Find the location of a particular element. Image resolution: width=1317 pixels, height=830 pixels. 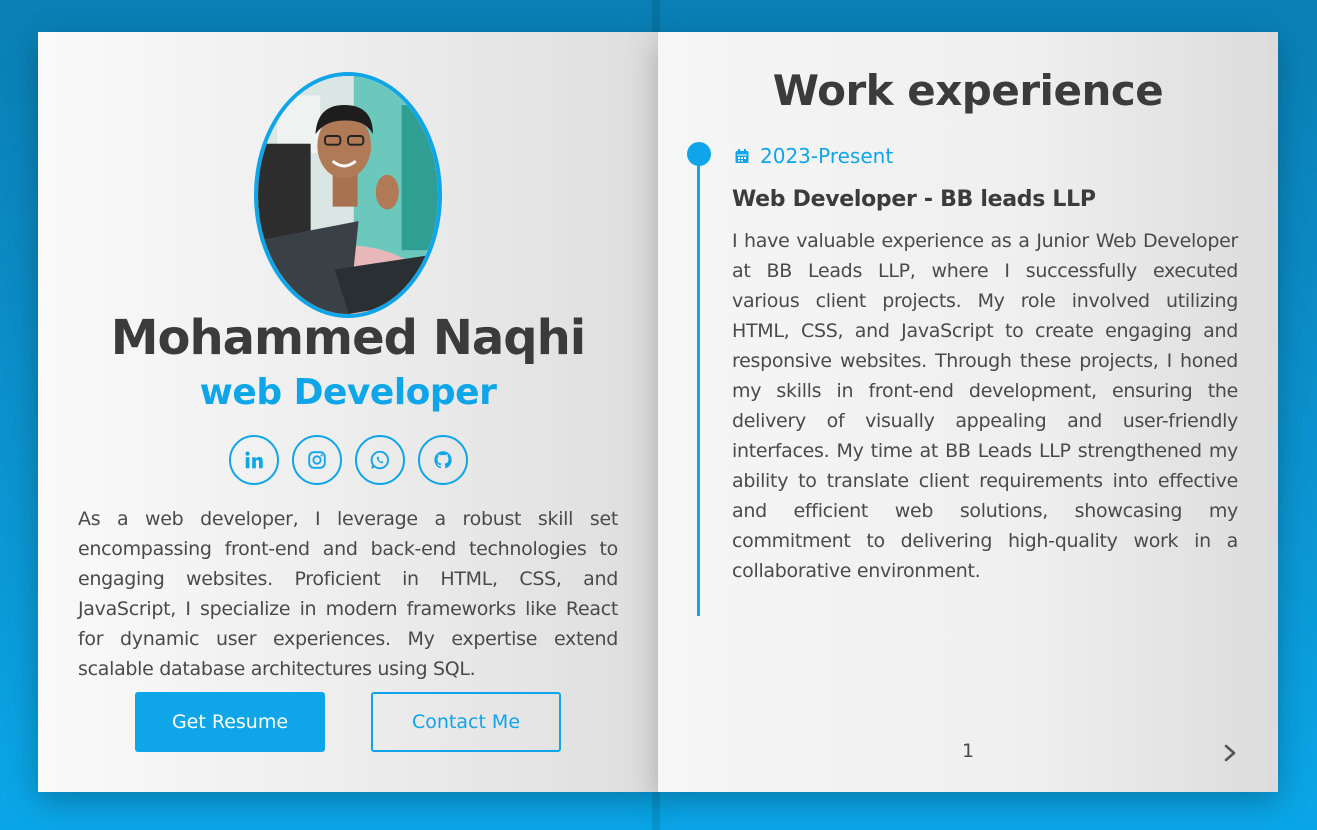

profile-name: Mohammed Naqhi is located at coordinates (348, 338).